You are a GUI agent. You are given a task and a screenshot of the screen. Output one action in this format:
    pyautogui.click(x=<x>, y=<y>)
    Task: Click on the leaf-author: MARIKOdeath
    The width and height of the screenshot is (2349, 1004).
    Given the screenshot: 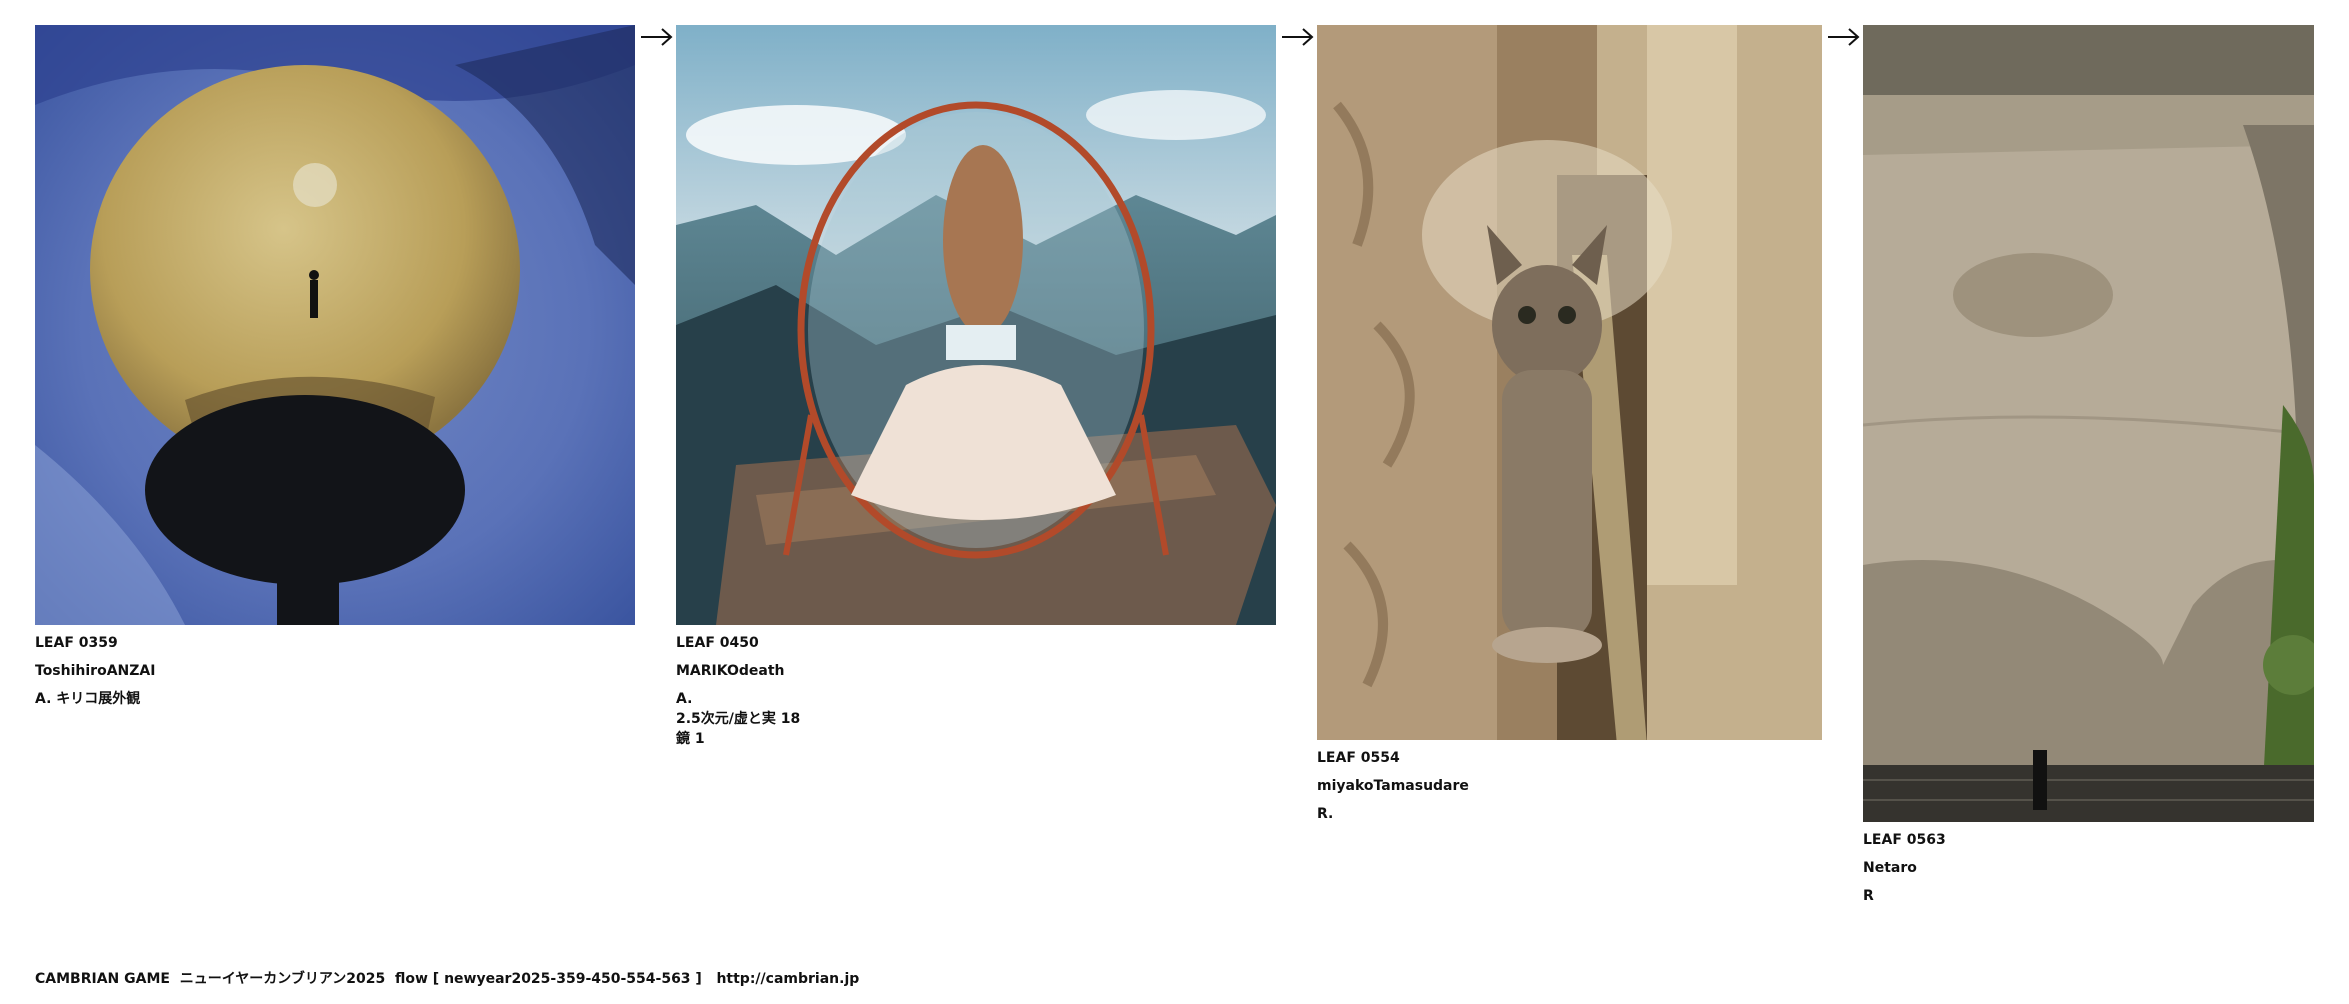 What is the action you would take?
    pyautogui.click(x=976, y=671)
    